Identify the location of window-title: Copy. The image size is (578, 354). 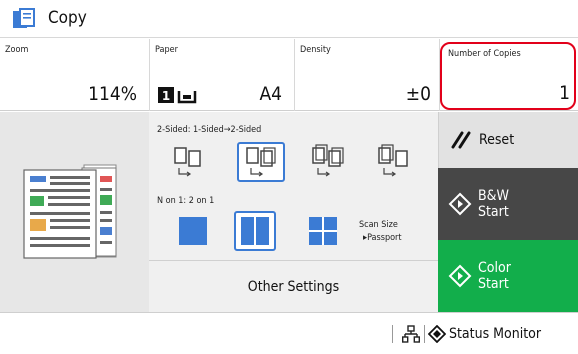
(67, 18).